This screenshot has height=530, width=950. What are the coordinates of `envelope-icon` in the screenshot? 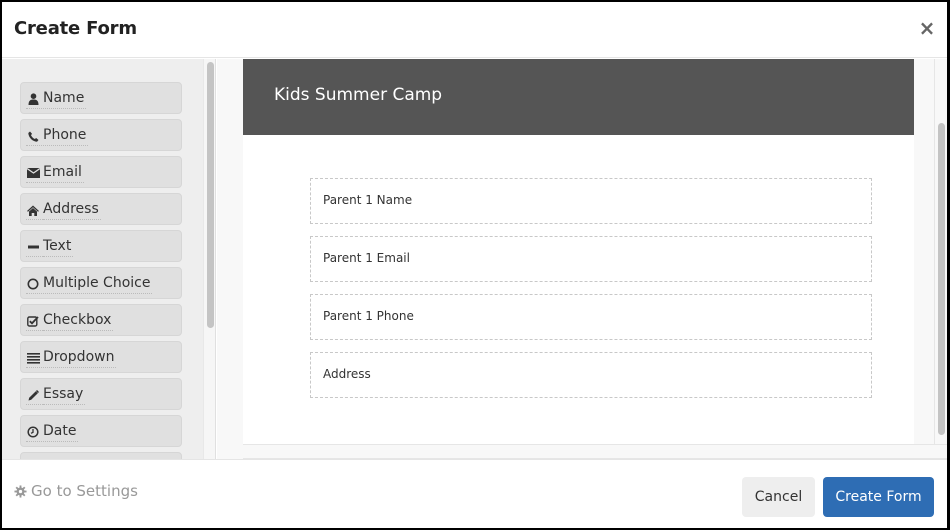 It's located at (33, 173).